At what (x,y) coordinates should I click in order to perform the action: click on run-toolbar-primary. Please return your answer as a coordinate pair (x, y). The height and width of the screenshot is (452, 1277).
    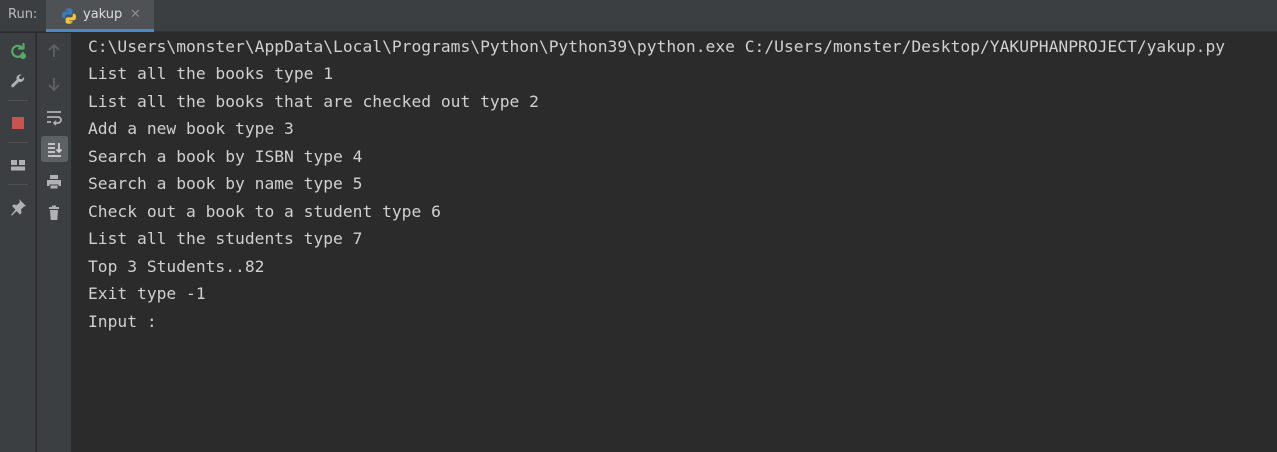
    Looking at the image, I should click on (18, 242).